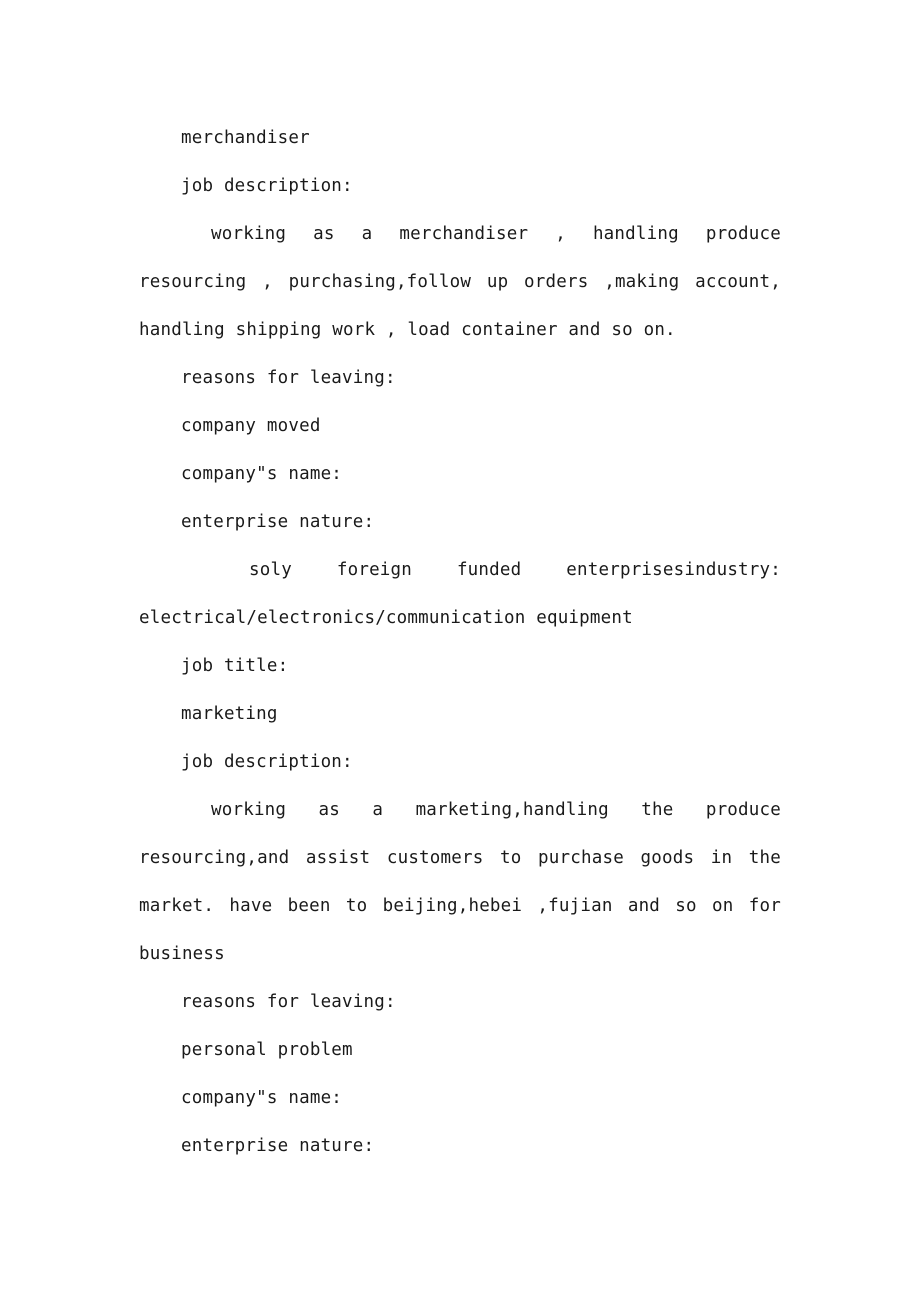 The image size is (920, 1302). Describe the element at coordinates (251, 426) in the screenshot. I see `reasons-for-leaving-value-1: company moved` at that location.